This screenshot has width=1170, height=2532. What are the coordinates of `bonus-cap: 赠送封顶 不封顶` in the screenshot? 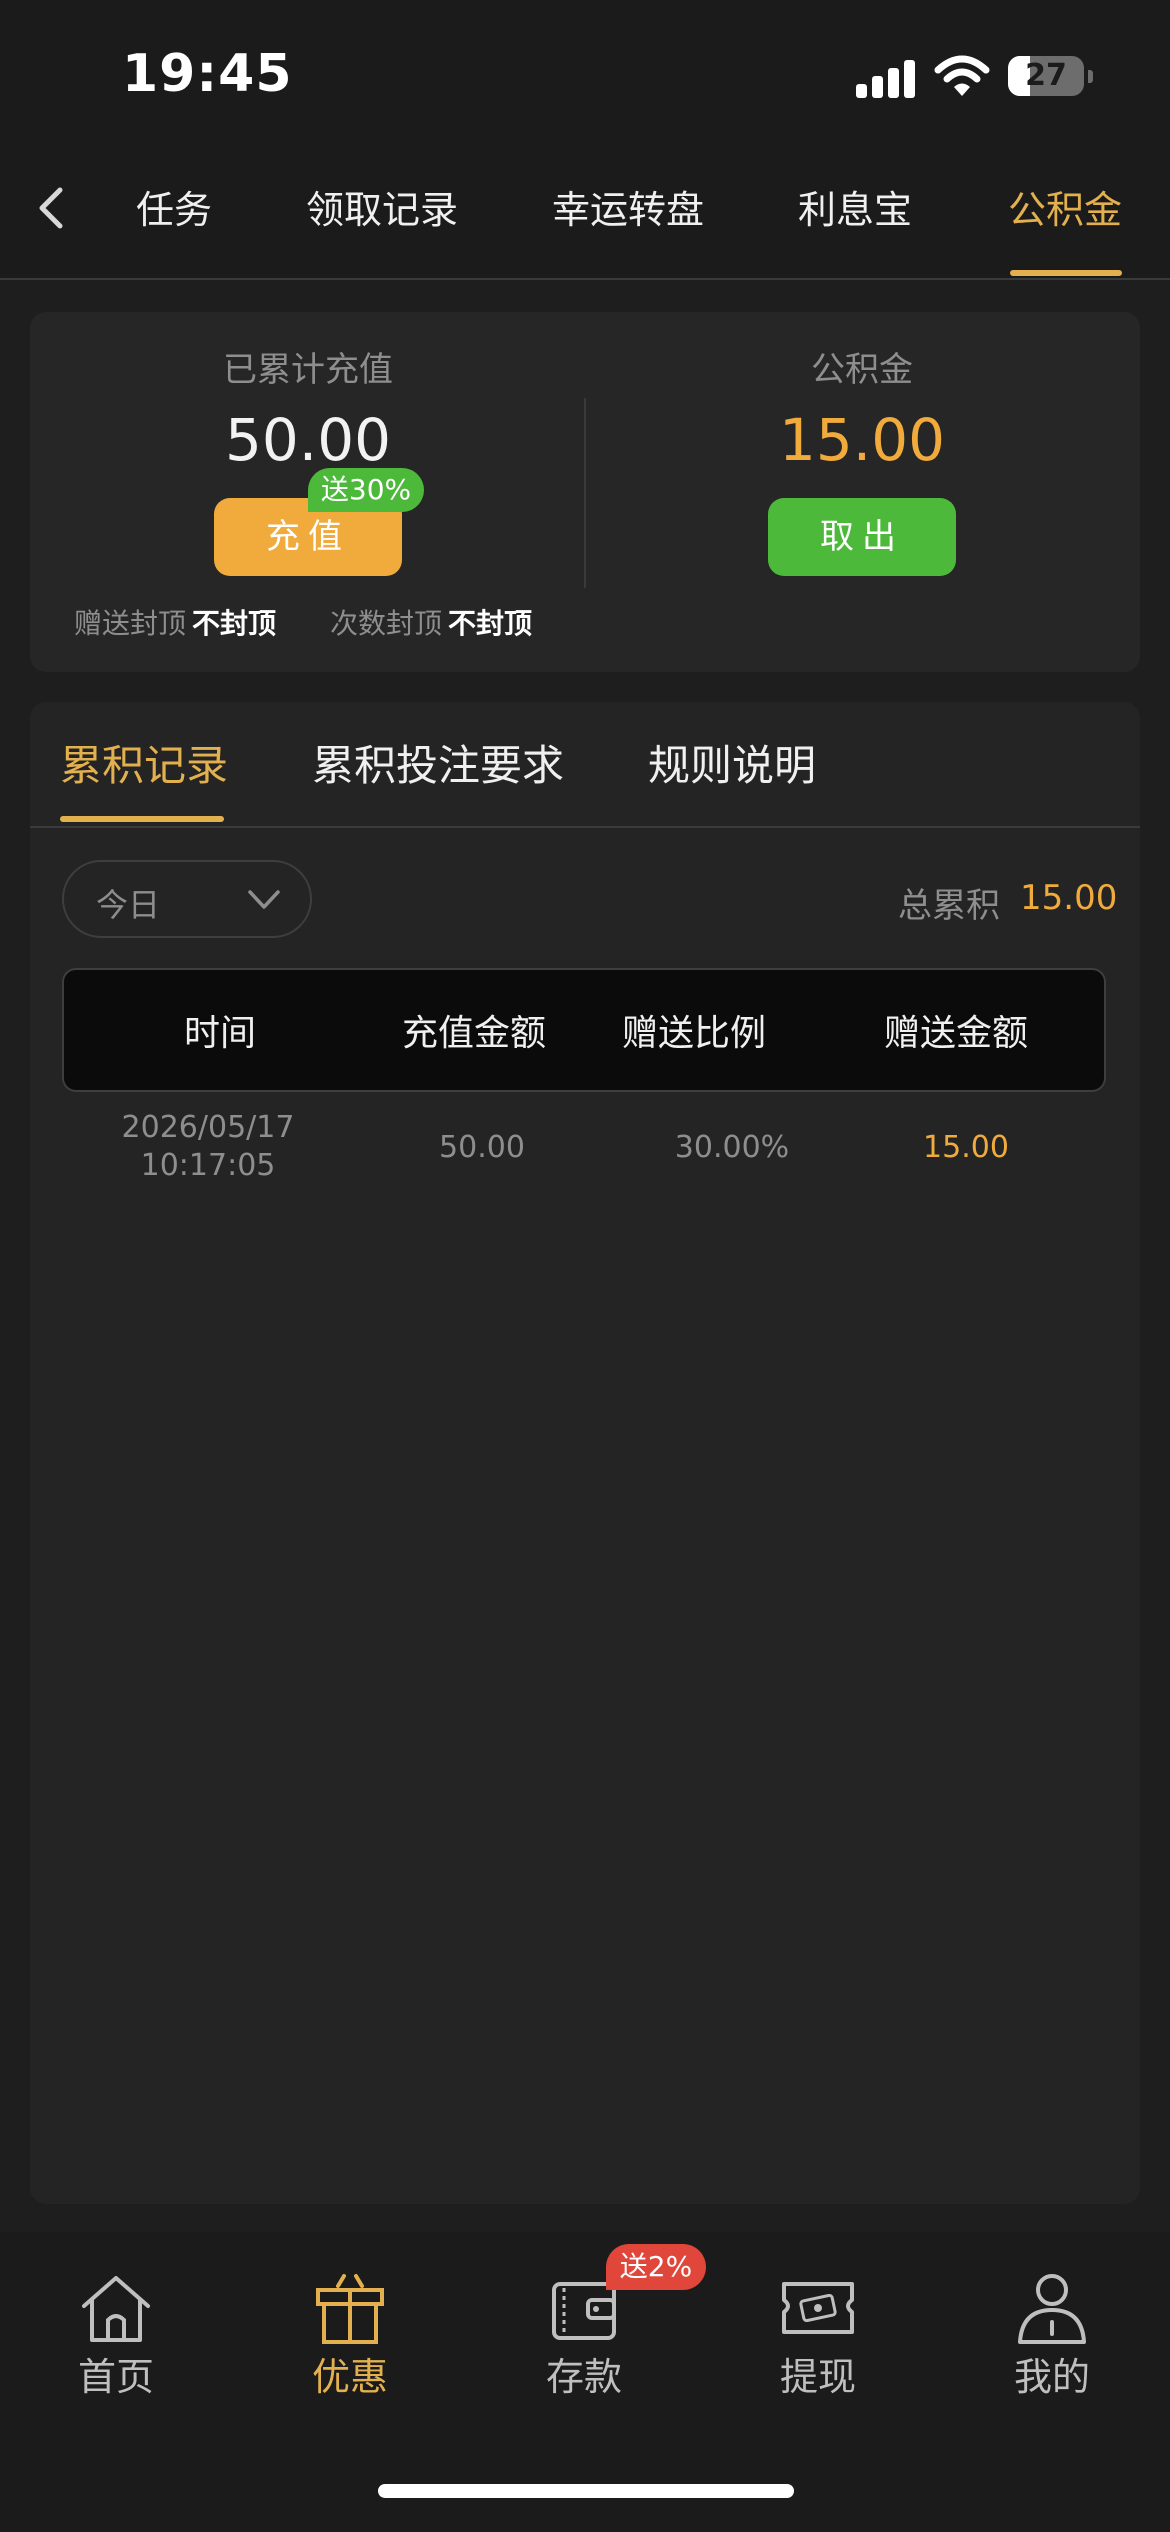 It's located at (175, 622).